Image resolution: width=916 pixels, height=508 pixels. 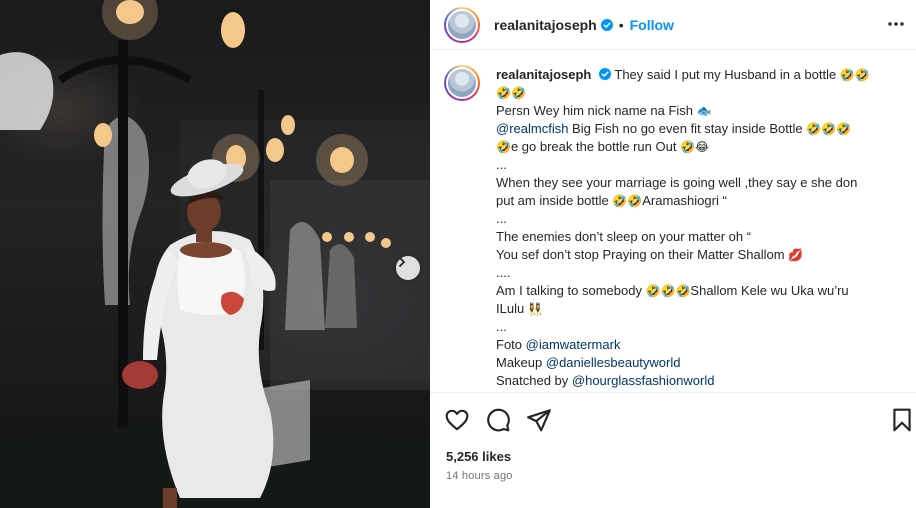 I want to click on carousel-next-button, so click(x=408, y=268).